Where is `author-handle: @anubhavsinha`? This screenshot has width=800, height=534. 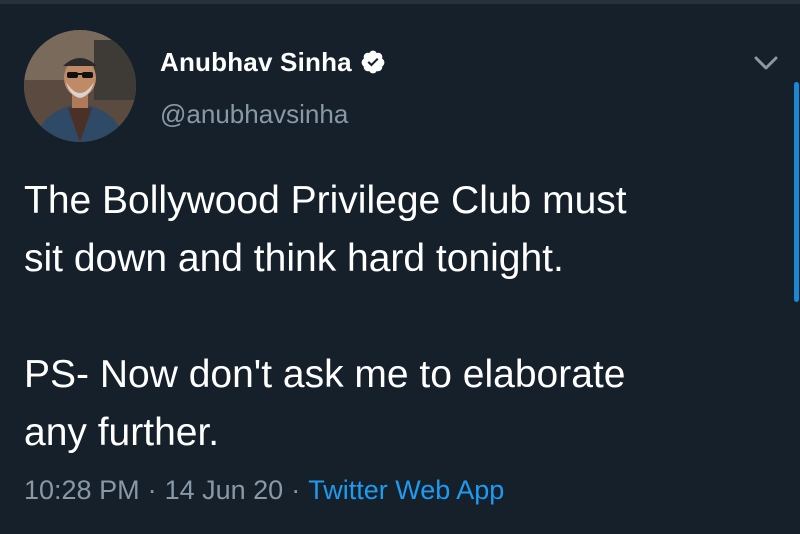
author-handle: @anubhavsinha is located at coordinates (254, 114).